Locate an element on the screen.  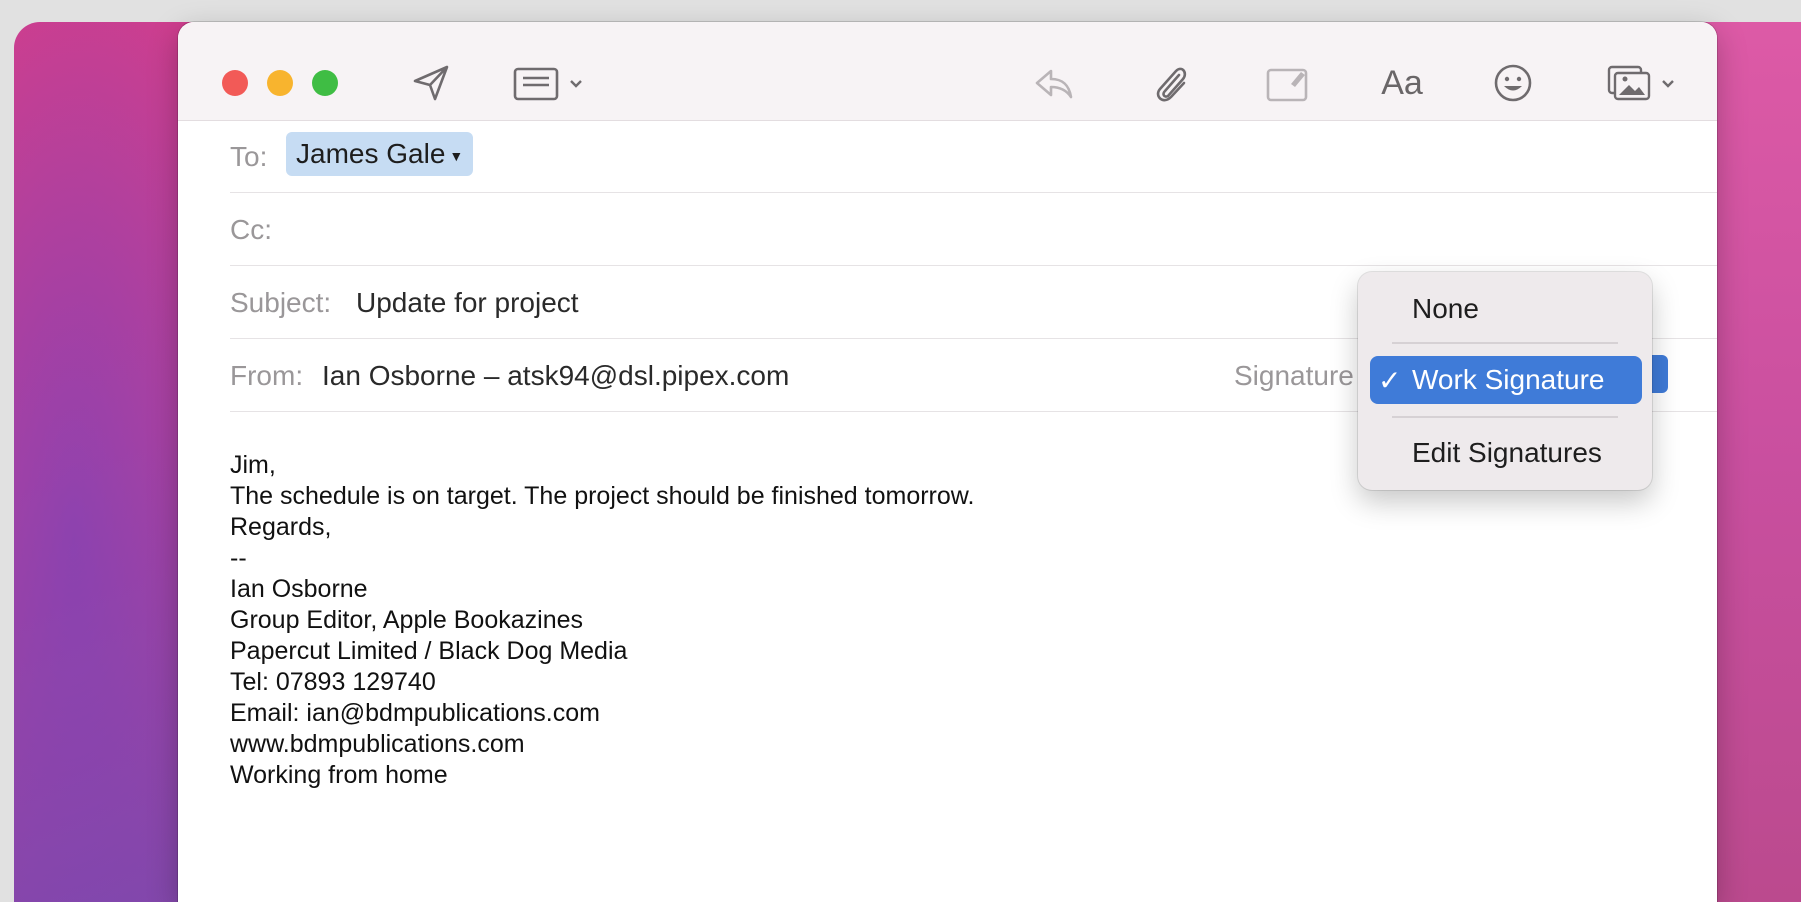
toolbar: Aa is located at coordinates (947, 71).